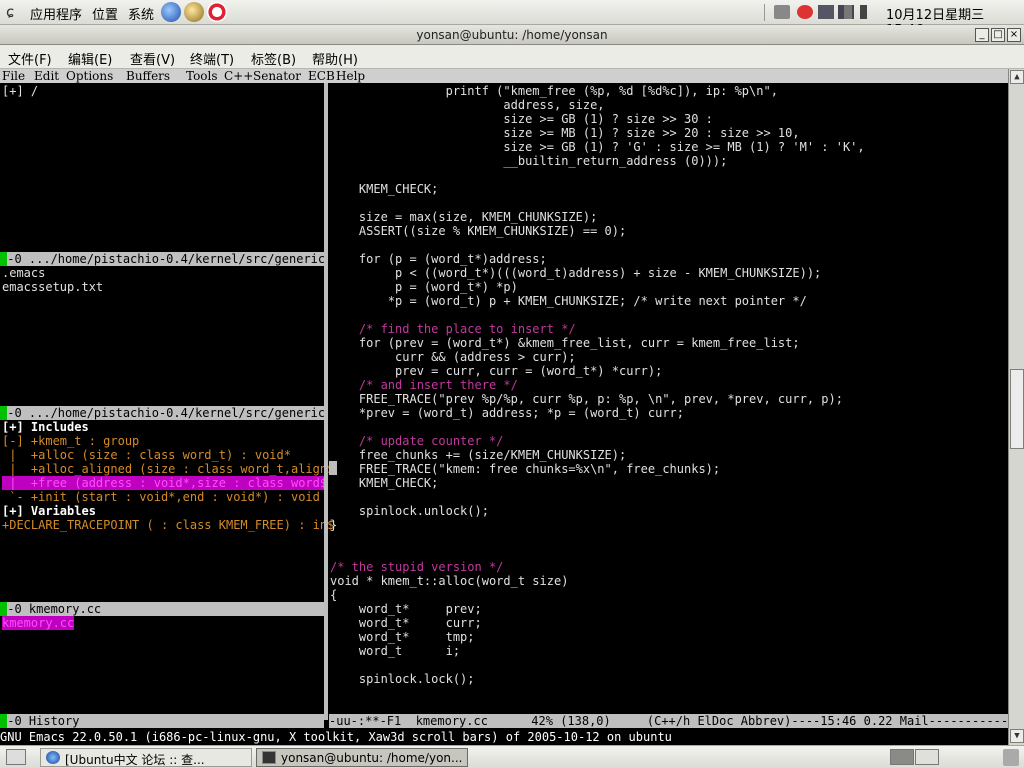 The width and height of the screenshot is (1024, 768). Describe the element at coordinates (217, 12) in the screenshot. I see `help-launcher-icon` at that location.